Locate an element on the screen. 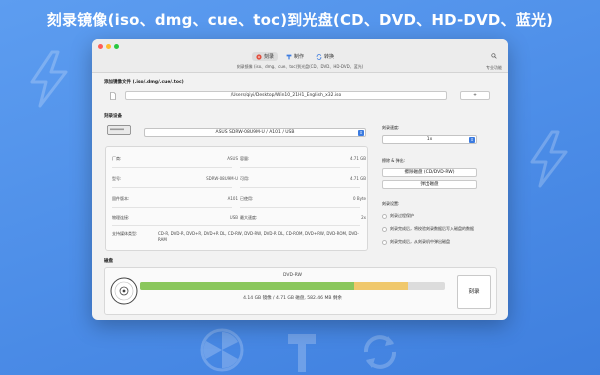 This screenshot has height=375, width=600. info-firmware: 固件版本: A101 is located at coordinates (175, 199).